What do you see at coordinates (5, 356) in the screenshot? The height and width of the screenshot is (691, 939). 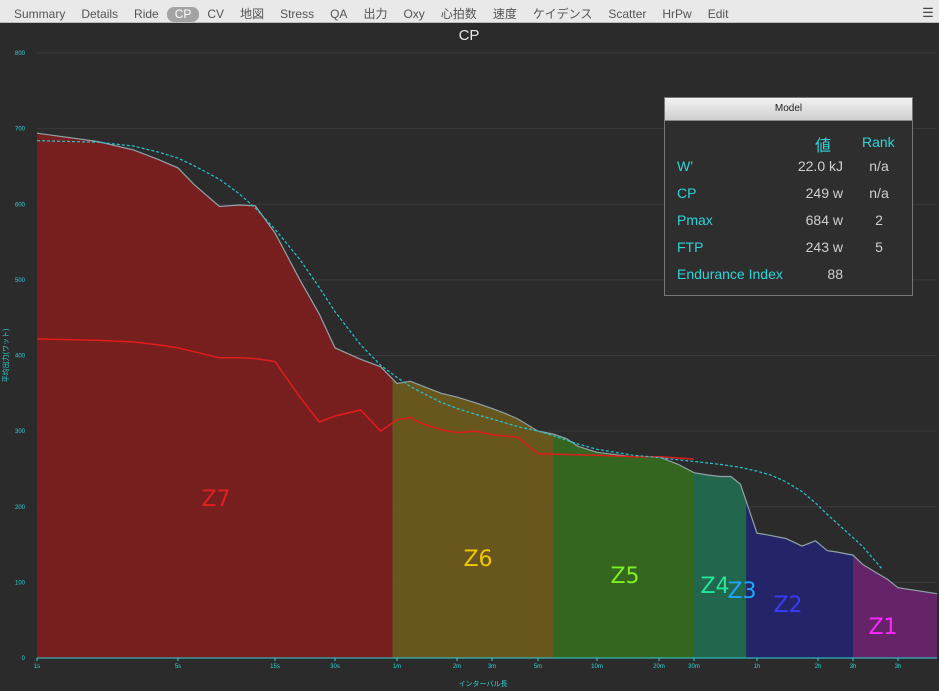 I see `y-axis-label: 平均出力(ワット)` at bounding box center [5, 356].